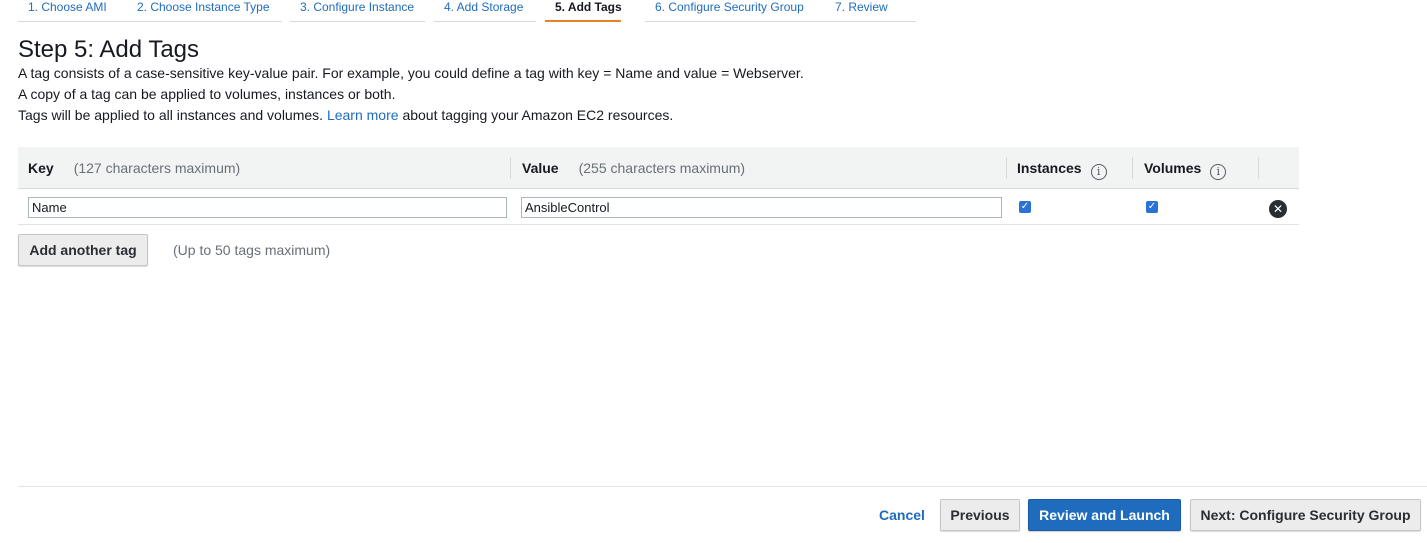 This screenshot has width=1427, height=543. Describe the element at coordinates (722, 486) in the screenshot. I see `footer-divider` at that location.